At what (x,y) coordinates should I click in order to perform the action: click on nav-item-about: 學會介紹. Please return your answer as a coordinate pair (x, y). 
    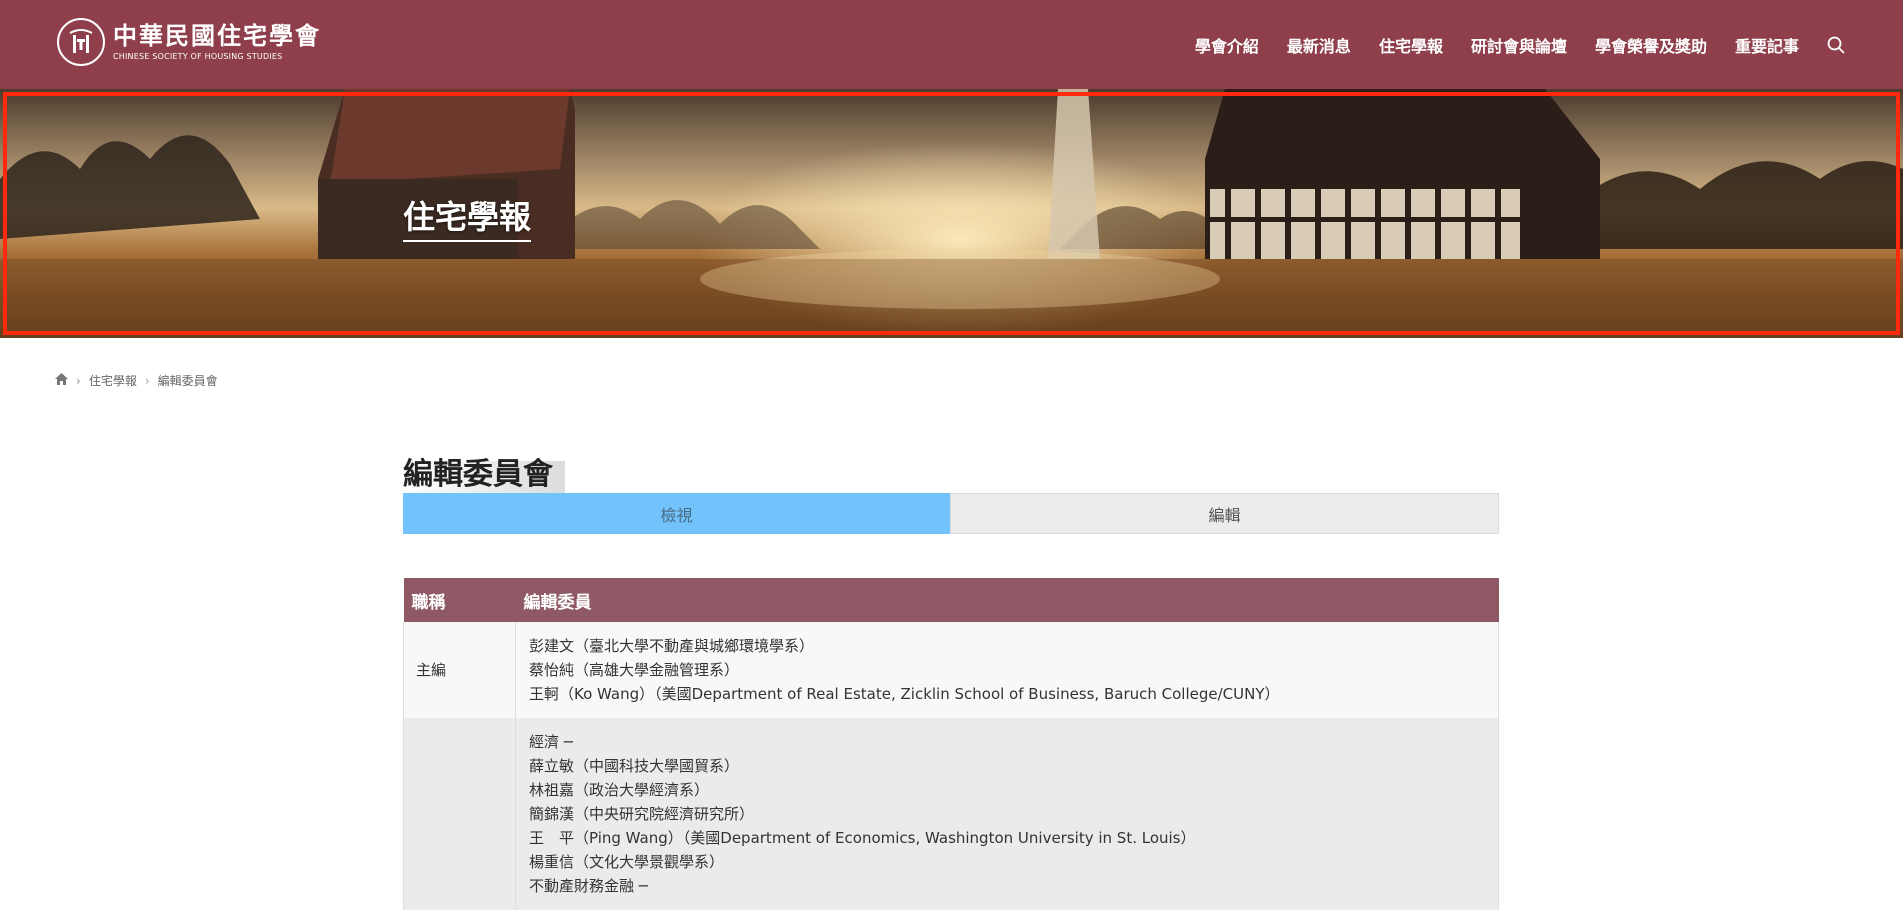
    Looking at the image, I should click on (1227, 45).